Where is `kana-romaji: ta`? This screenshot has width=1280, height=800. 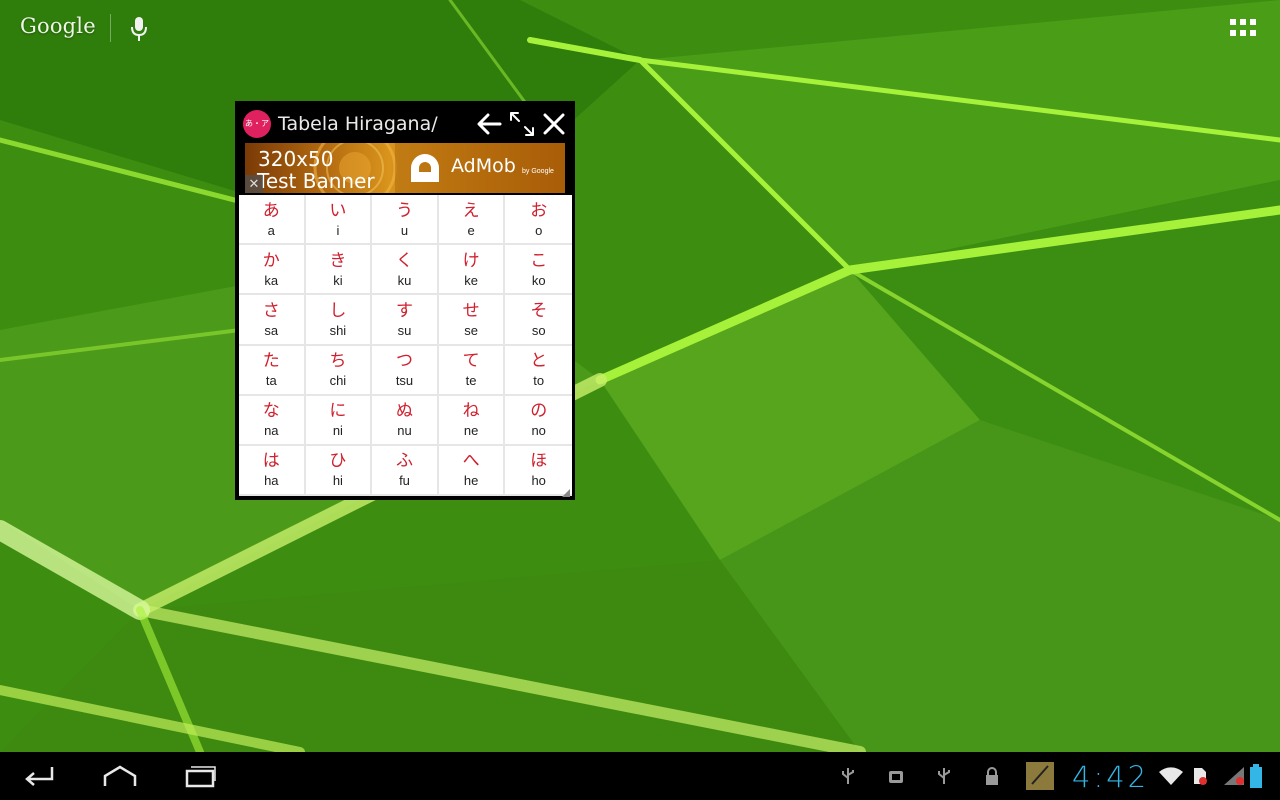 kana-romaji: ta is located at coordinates (271, 381).